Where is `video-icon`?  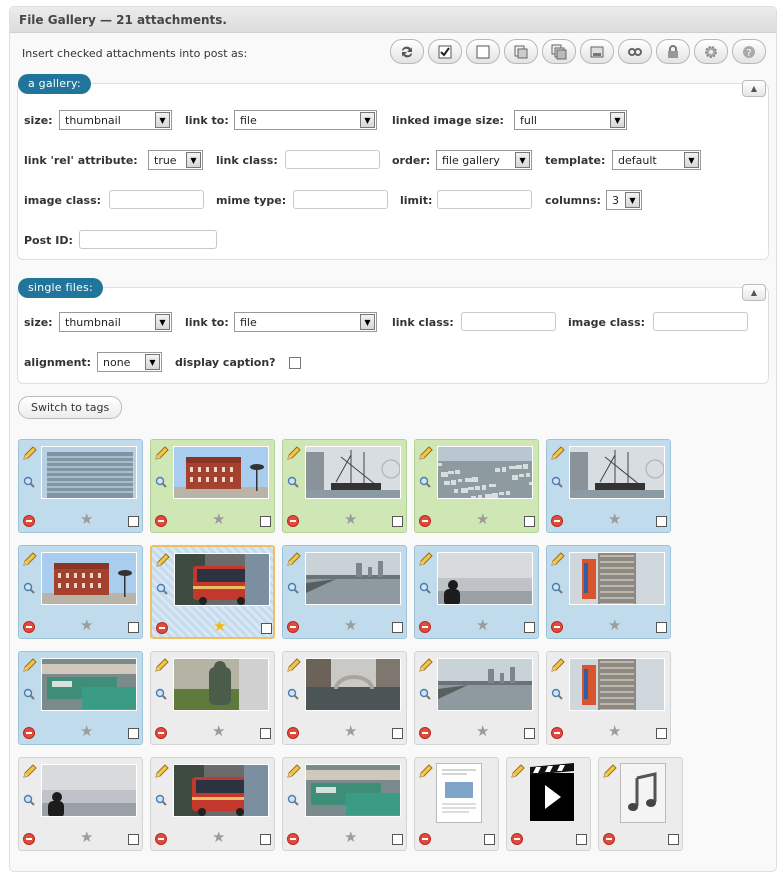 video-icon is located at coordinates (551, 793).